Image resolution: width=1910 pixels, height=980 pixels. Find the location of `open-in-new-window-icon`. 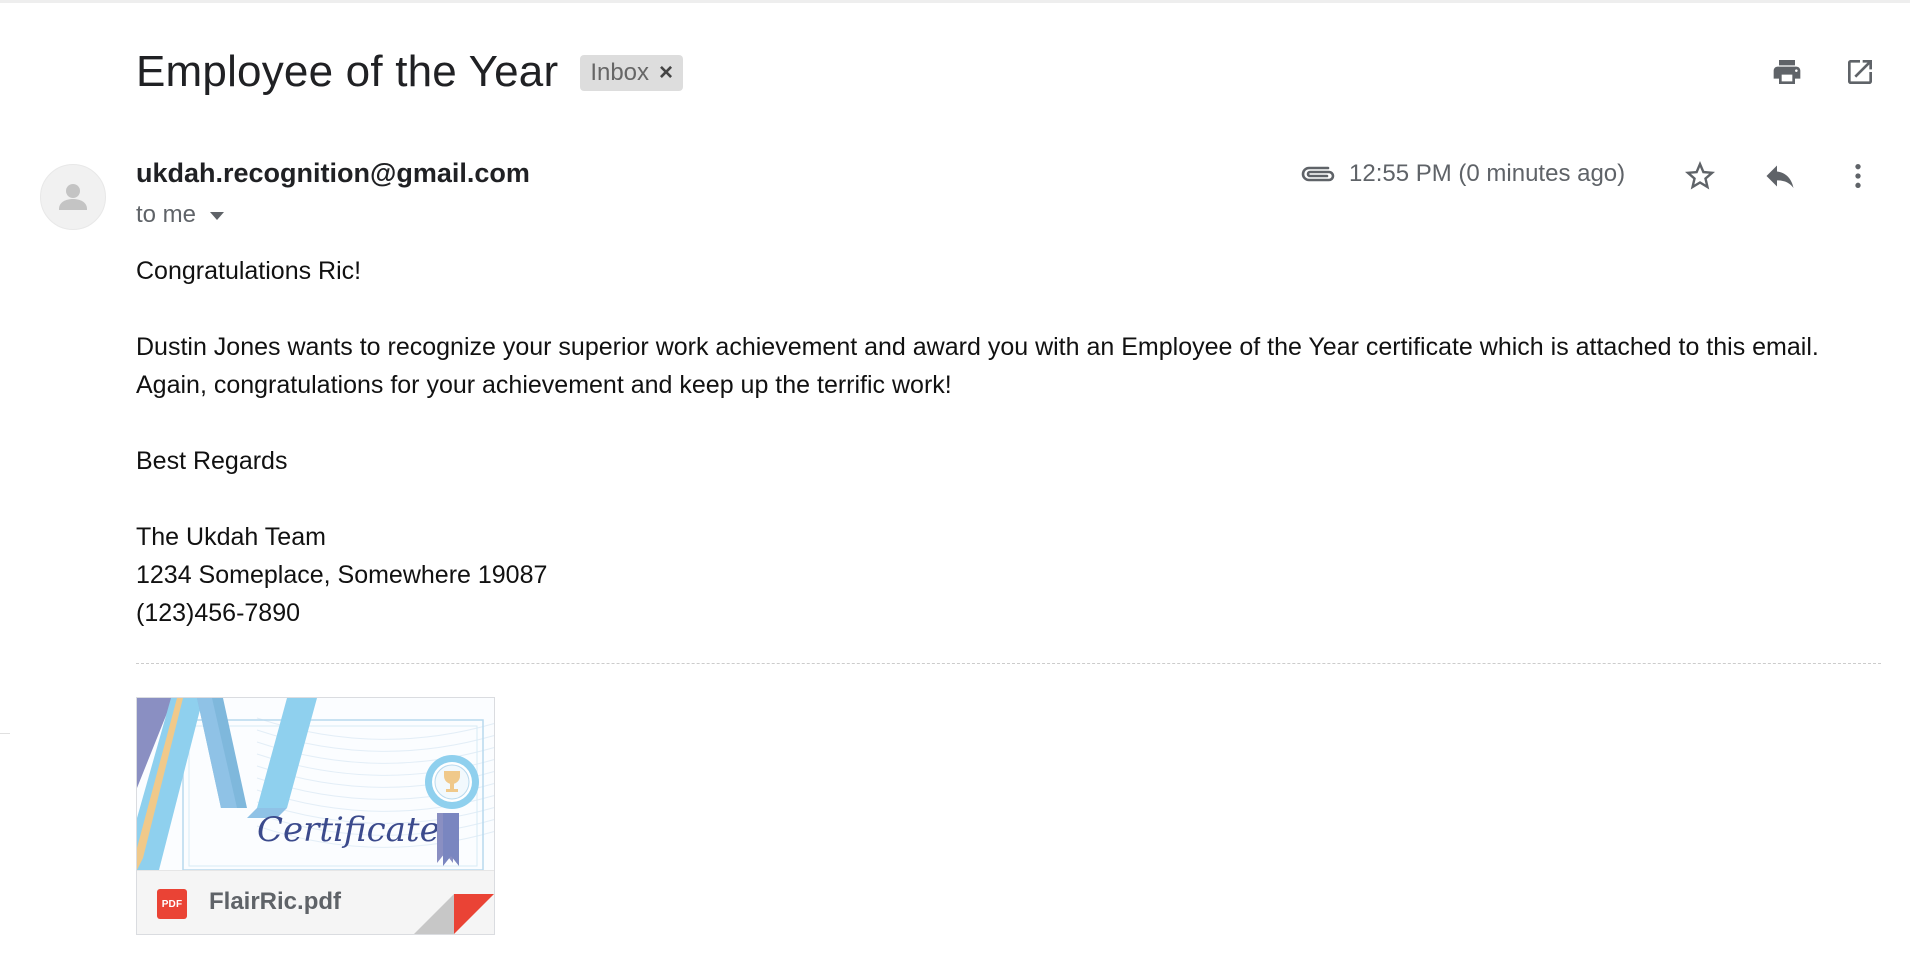

open-in-new-window-icon is located at coordinates (1860, 72).